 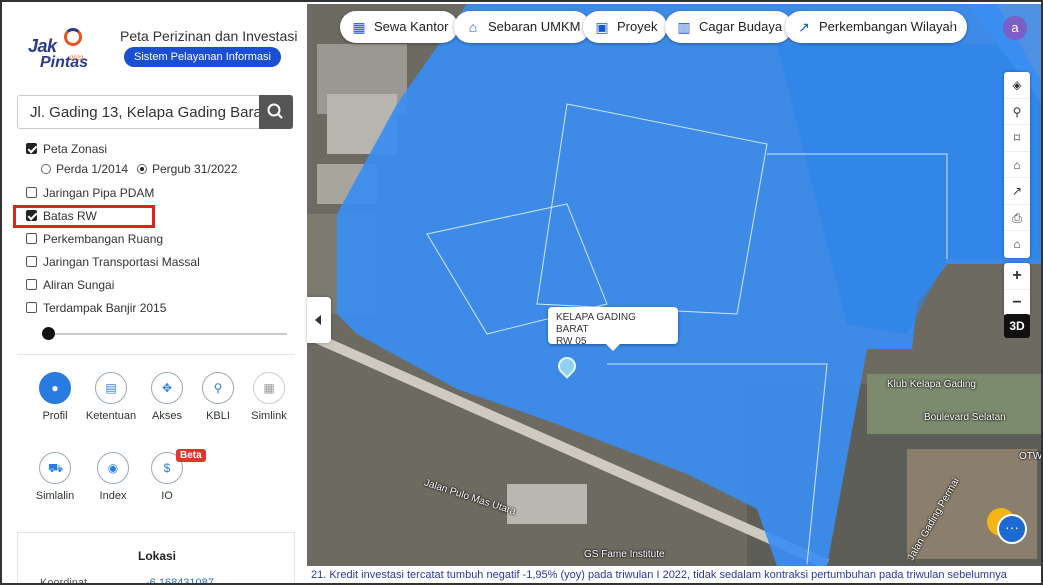 I want to click on tool-label: Profil, so click(x=55, y=416).